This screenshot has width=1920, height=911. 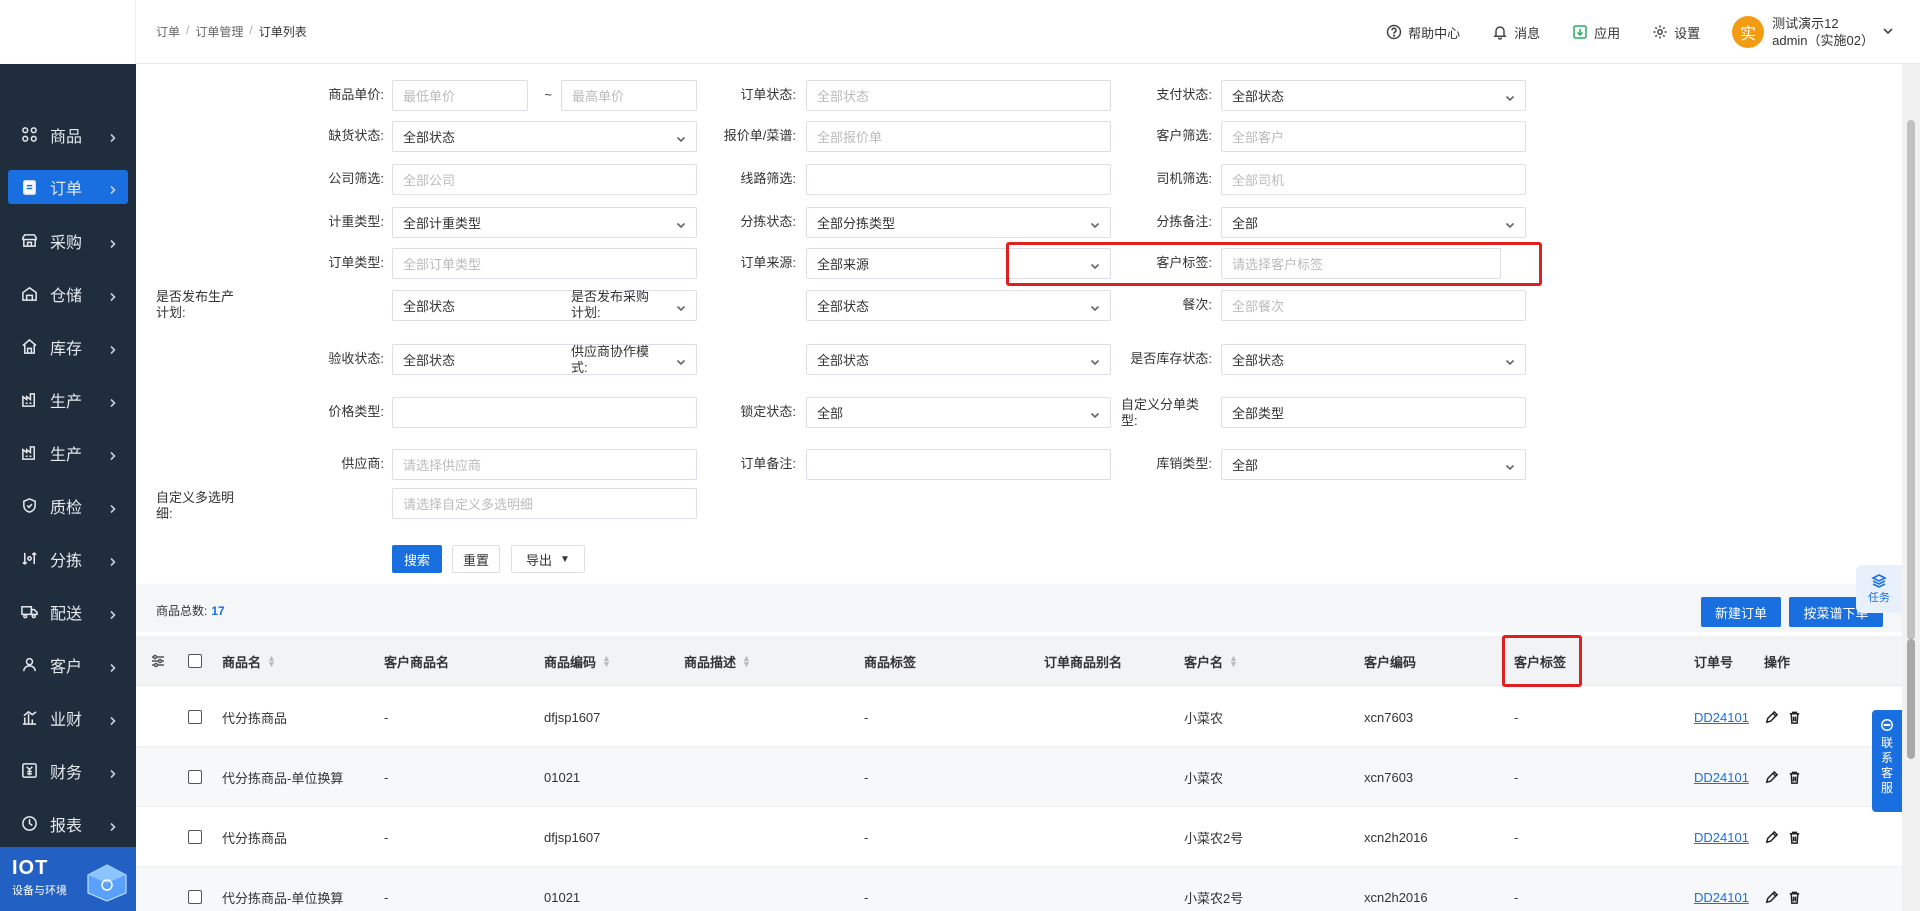 What do you see at coordinates (68, 134) in the screenshot?
I see `sidebar-item-0: 商品` at bounding box center [68, 134].